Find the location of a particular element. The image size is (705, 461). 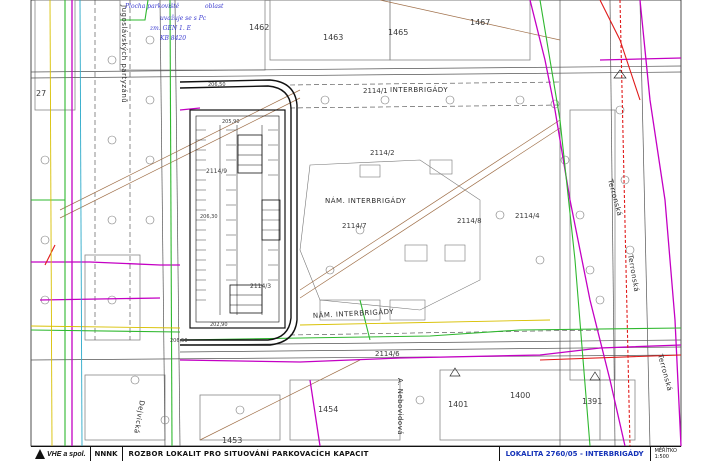

street-name-jugoslavskych: Jugoslávských partyzánů is located at coordinates (124, 53).